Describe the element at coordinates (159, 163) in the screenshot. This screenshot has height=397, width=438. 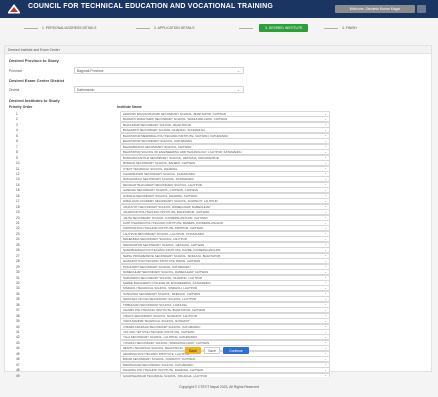
I see `institute-name: BUDDHA SECONDARY SCHOOL, BANEPA, CHITWAN` at that location.